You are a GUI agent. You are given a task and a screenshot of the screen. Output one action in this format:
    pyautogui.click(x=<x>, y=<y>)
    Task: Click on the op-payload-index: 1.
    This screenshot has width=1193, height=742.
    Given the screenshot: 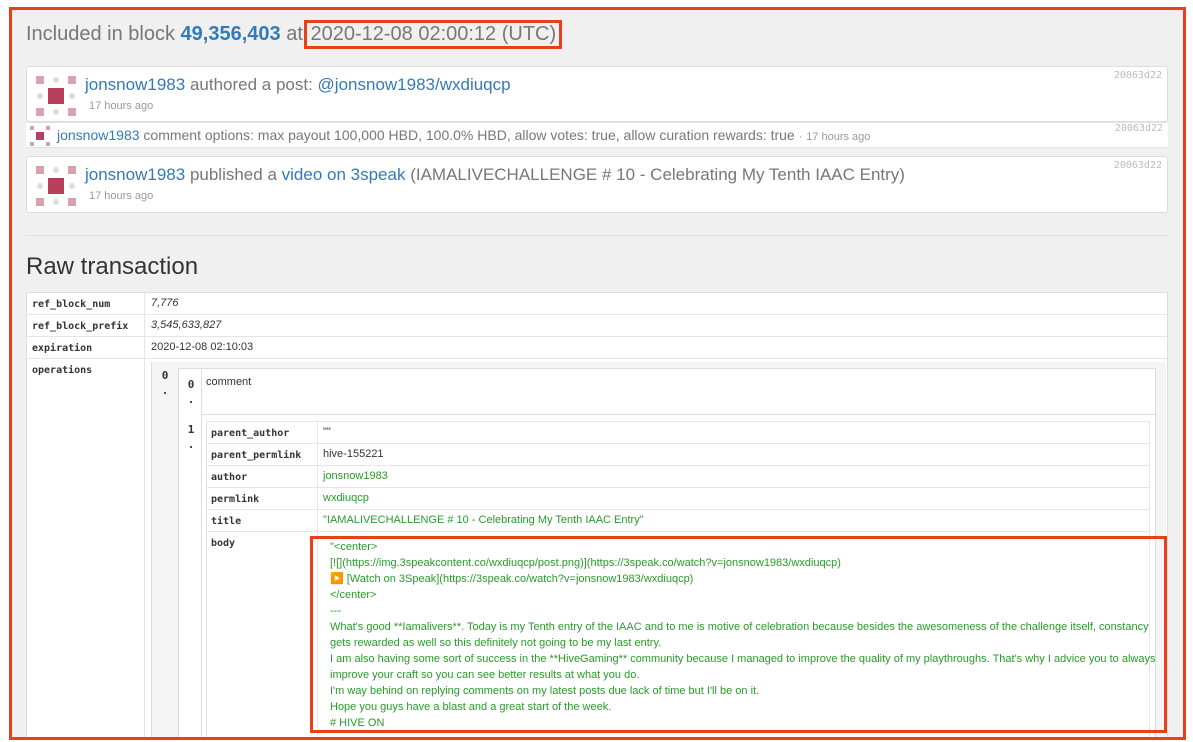 What is the action you would take?
    pyautogui.click(x=191, y=437)
    